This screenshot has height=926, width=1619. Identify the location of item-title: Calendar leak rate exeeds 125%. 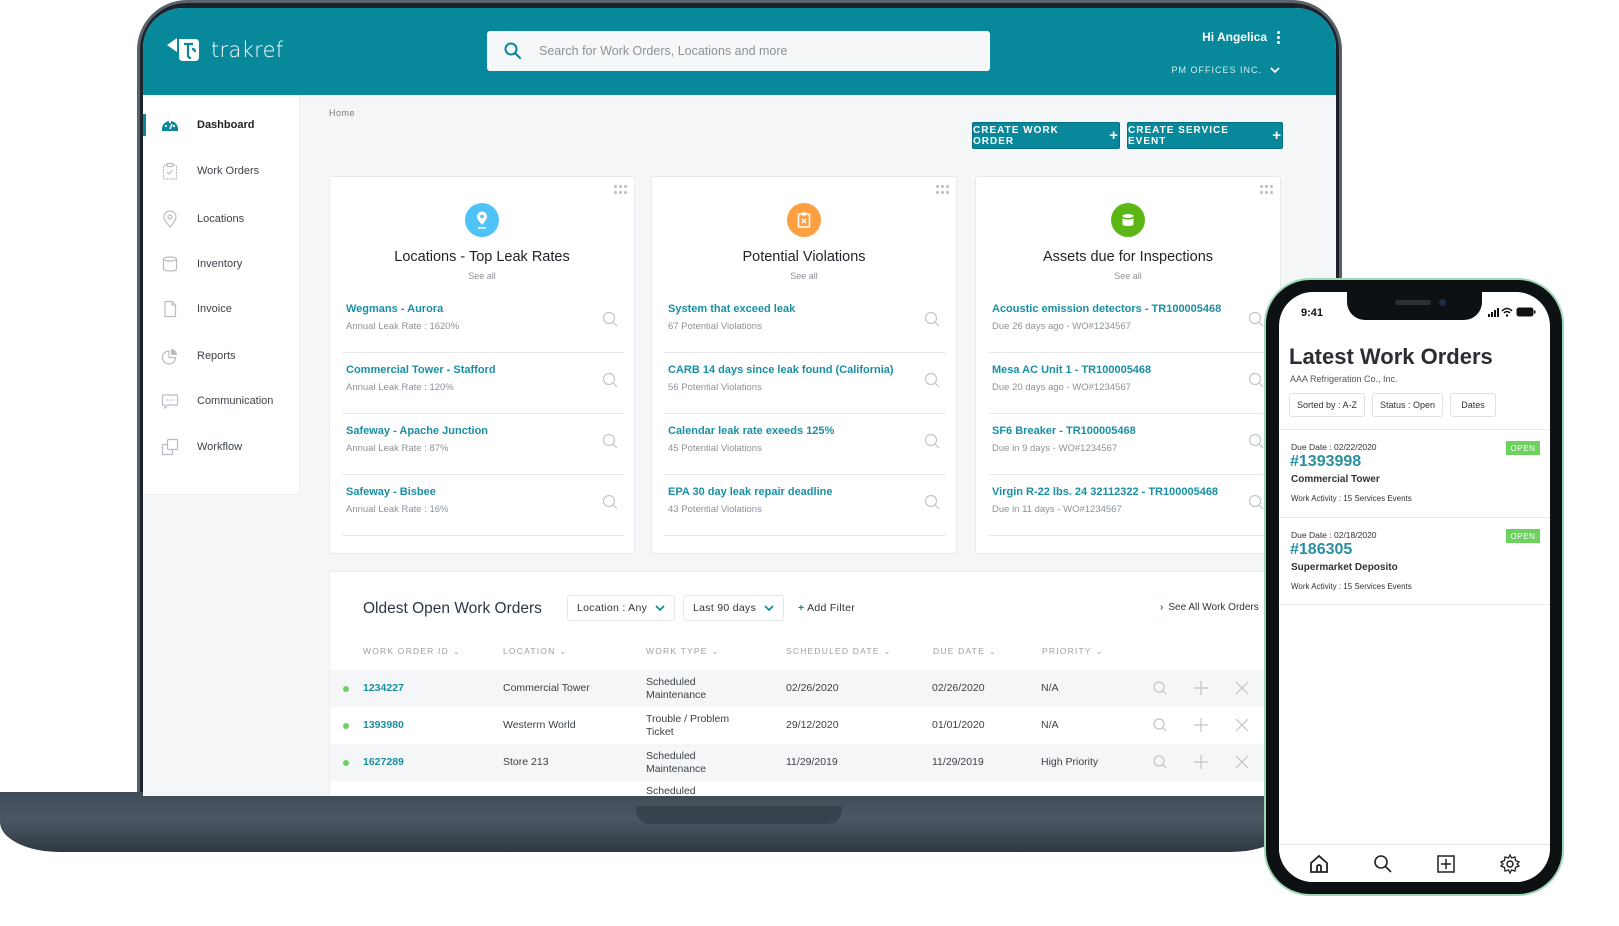
(751, 431).